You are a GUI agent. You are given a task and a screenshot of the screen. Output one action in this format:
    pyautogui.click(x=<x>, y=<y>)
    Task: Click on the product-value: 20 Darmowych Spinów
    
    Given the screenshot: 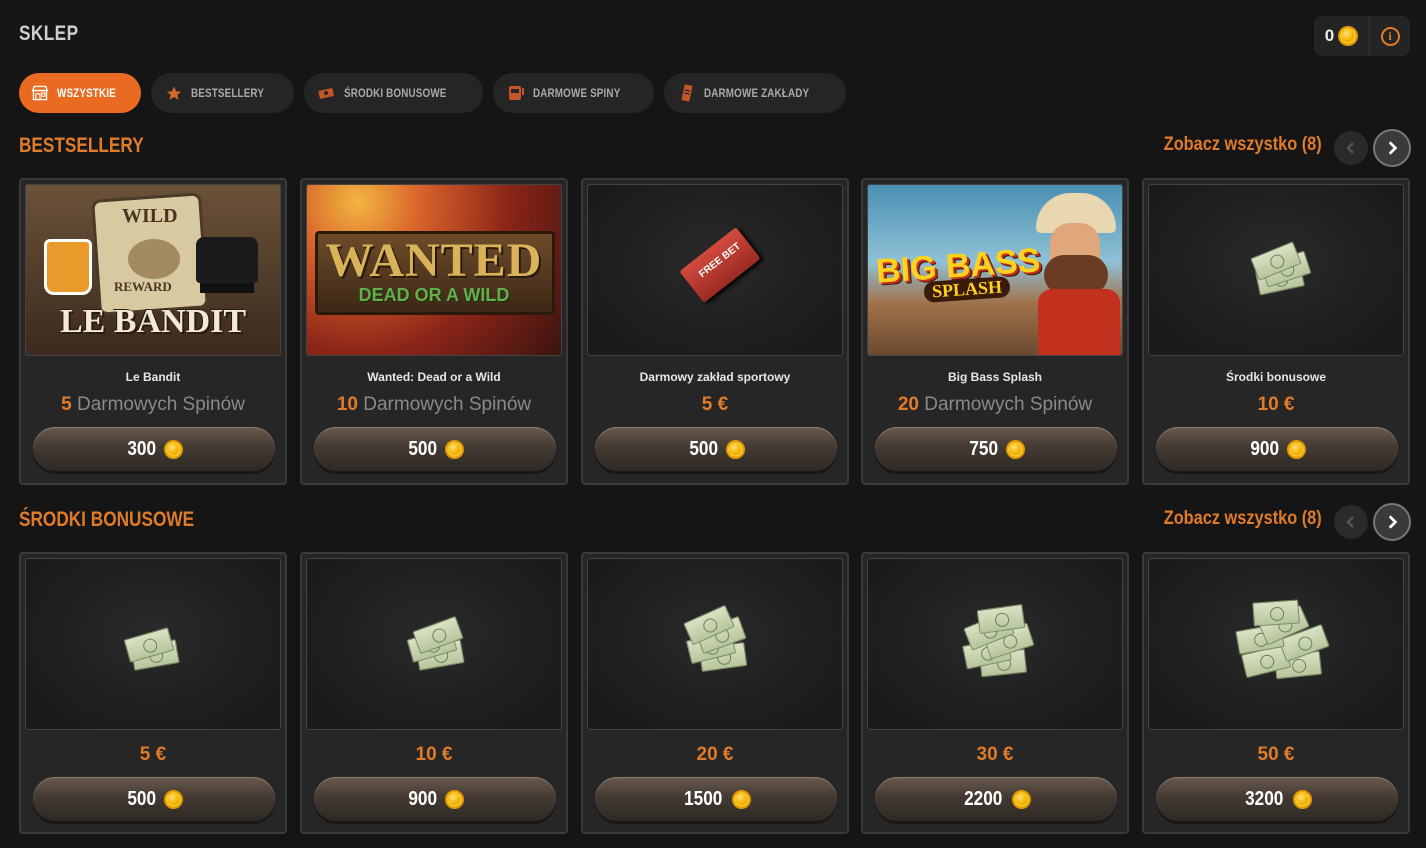 What is the action you would take?
    pyautogui.click(x=995, y=405)
    